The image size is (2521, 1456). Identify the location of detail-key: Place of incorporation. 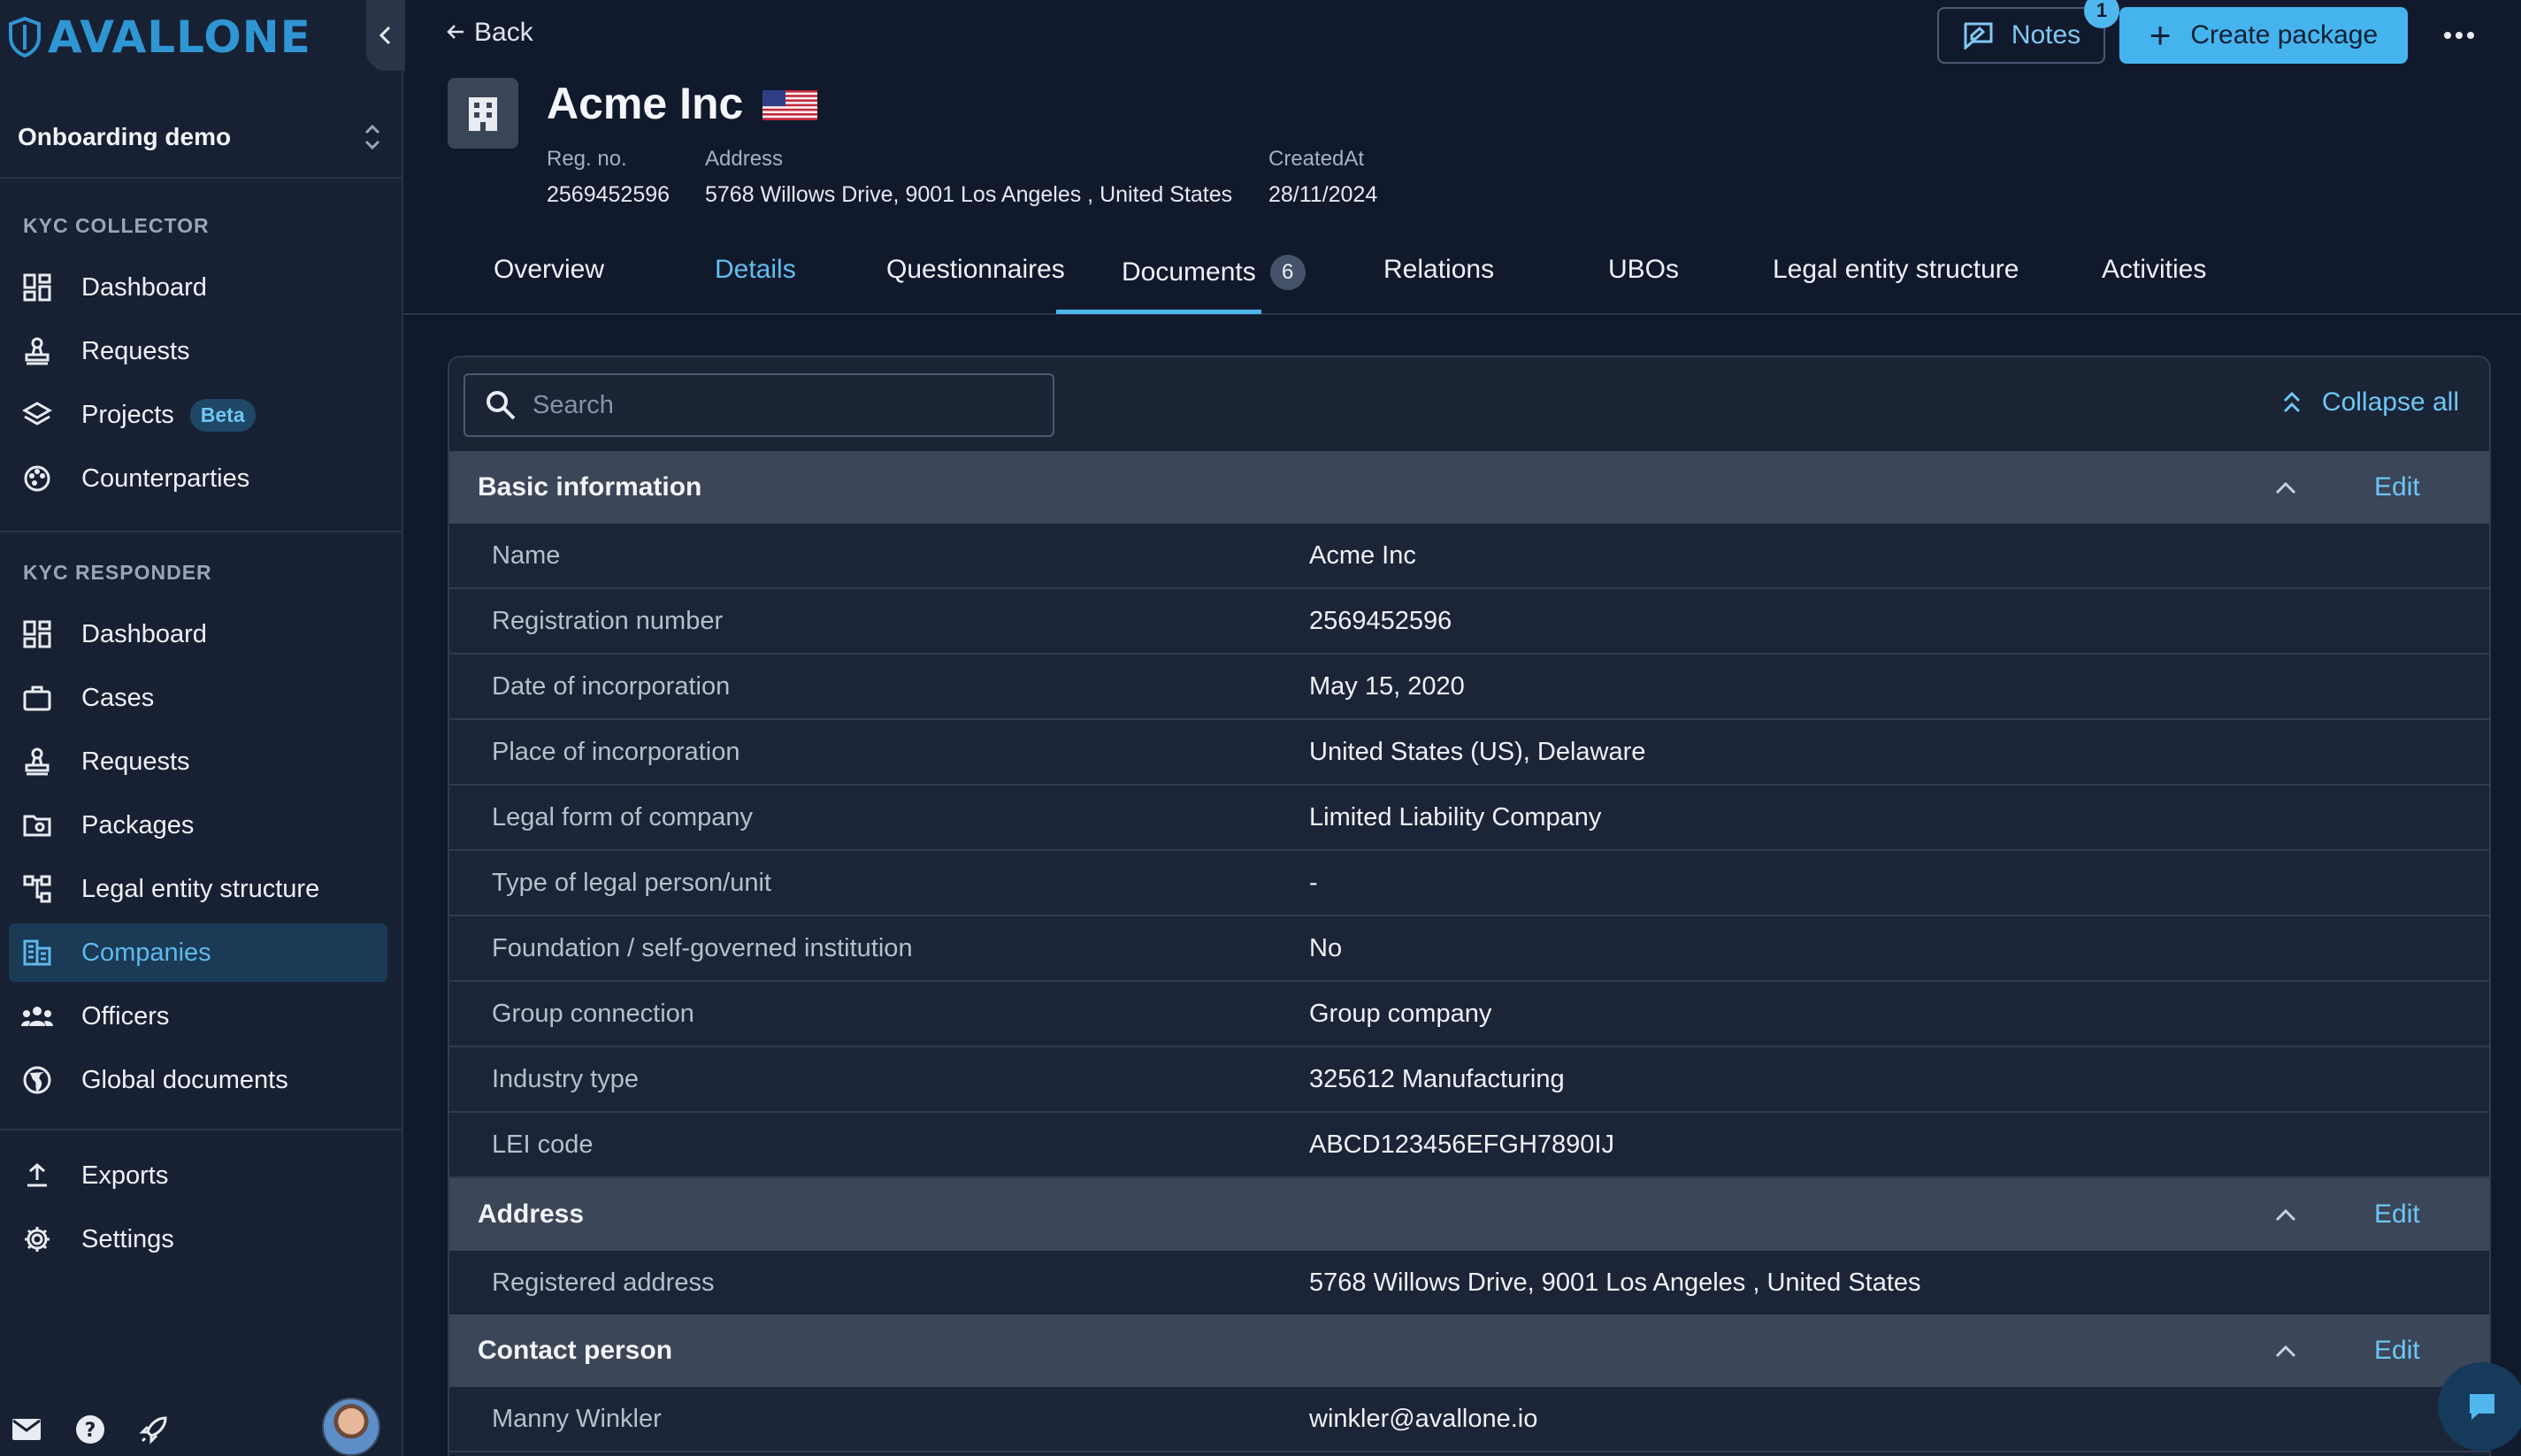
(616, 752).